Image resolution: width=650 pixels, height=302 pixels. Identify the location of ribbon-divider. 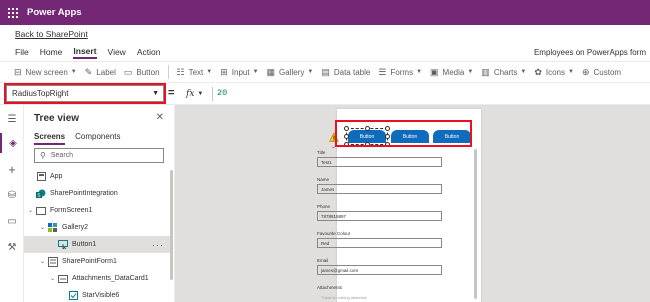
(168, 72).